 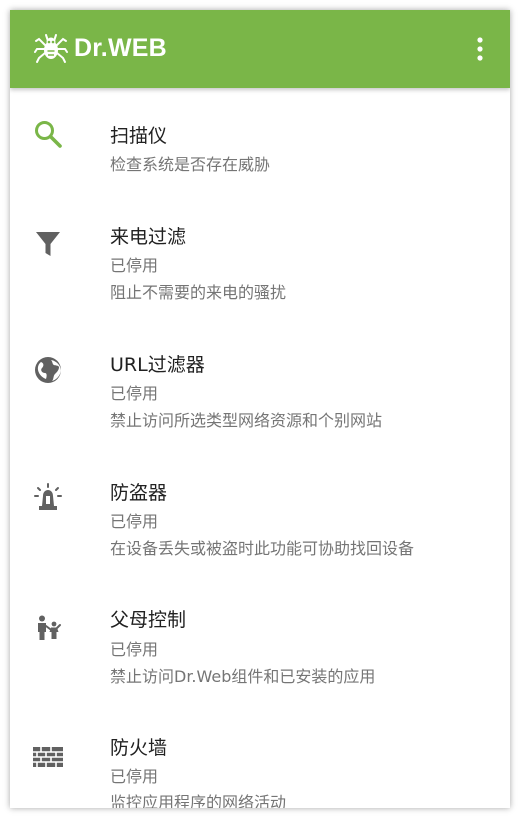 I want to click on list-item-firewall: 防火墙 已停用 监控应用程序的网络活动, so click(x=260, y=766).